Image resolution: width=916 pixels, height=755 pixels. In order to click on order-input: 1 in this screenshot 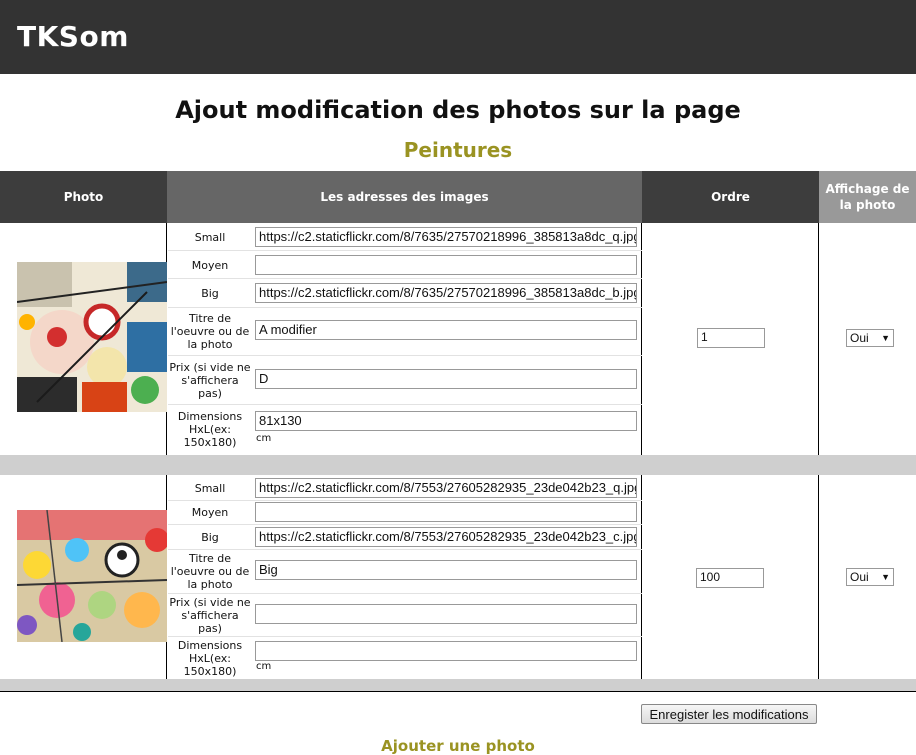, I will do `click(731, 338)`.